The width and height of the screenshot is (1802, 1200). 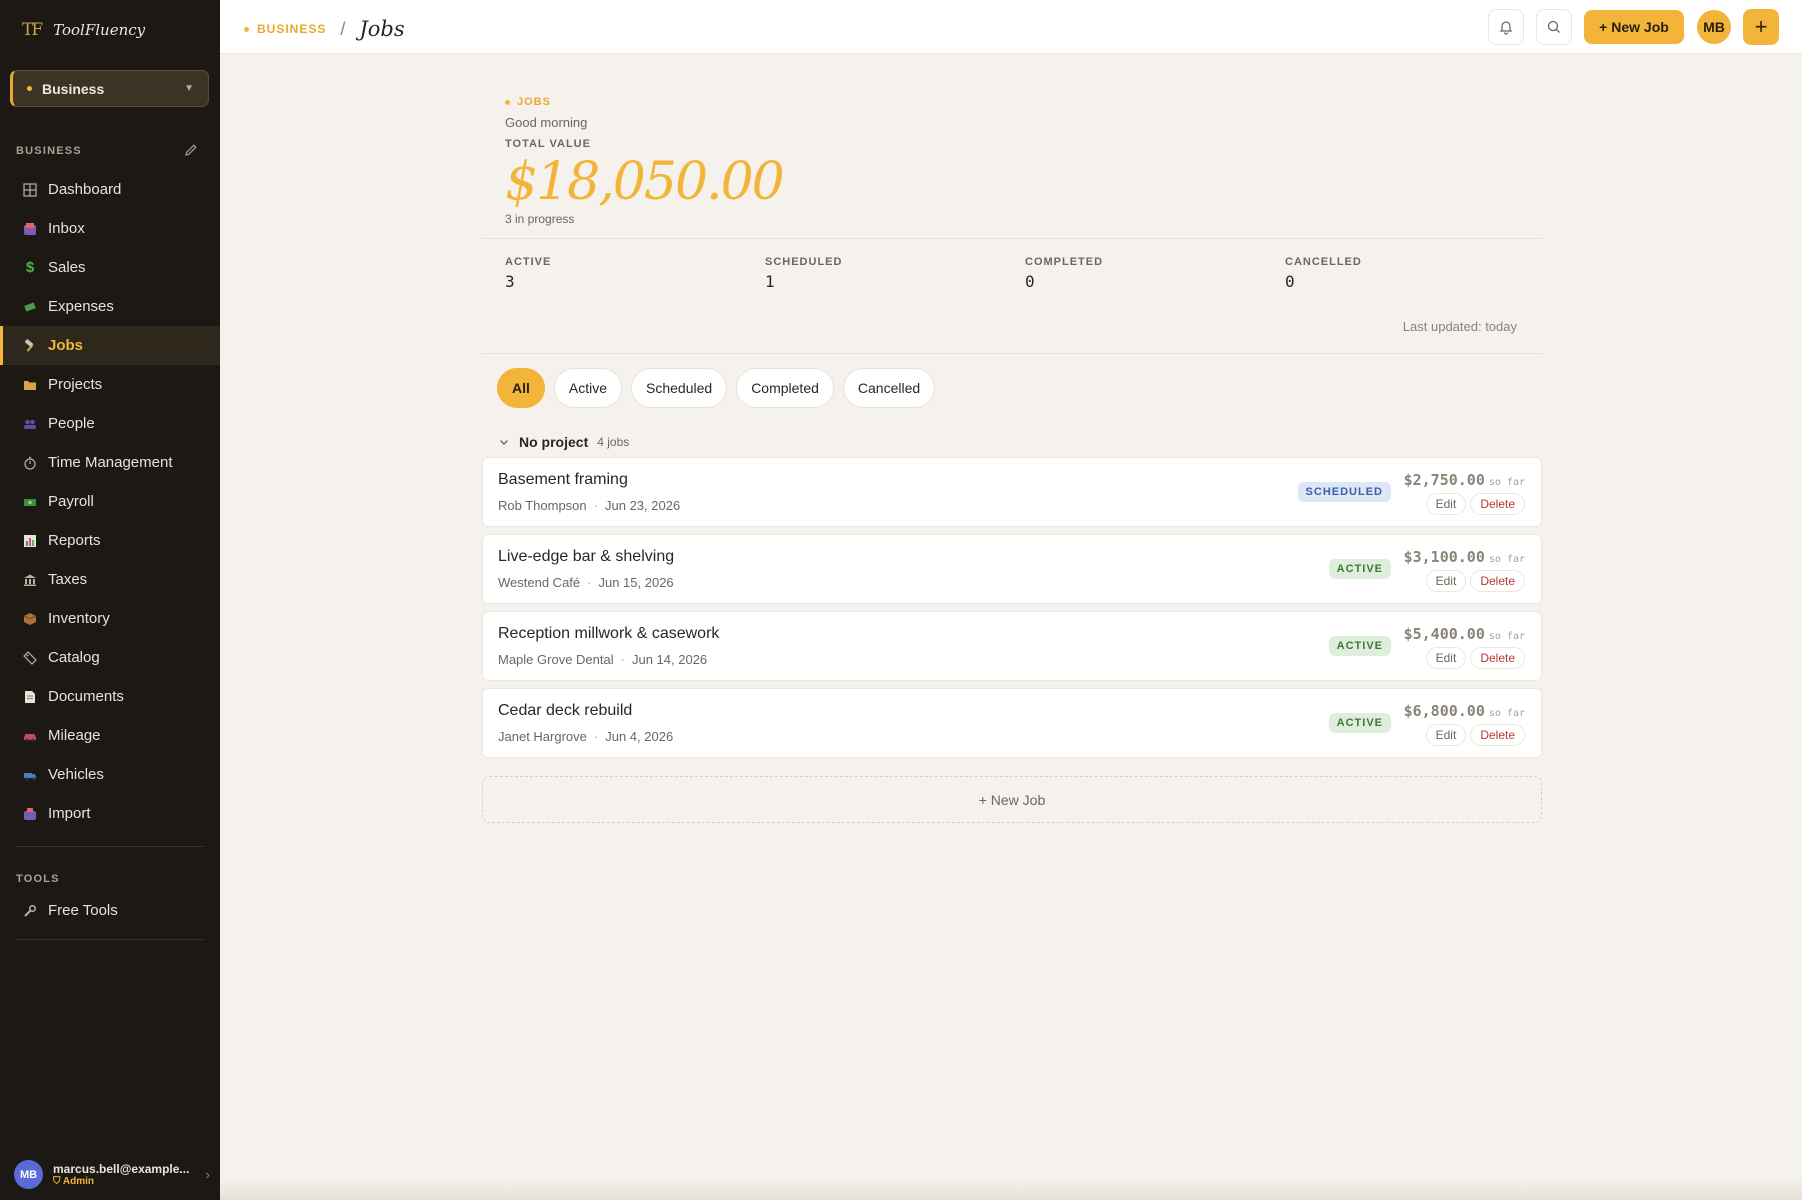 What do you see at coordinates (30, 775) in the screenshot?
I see `truck-icon` at bounding box center [30, 775].